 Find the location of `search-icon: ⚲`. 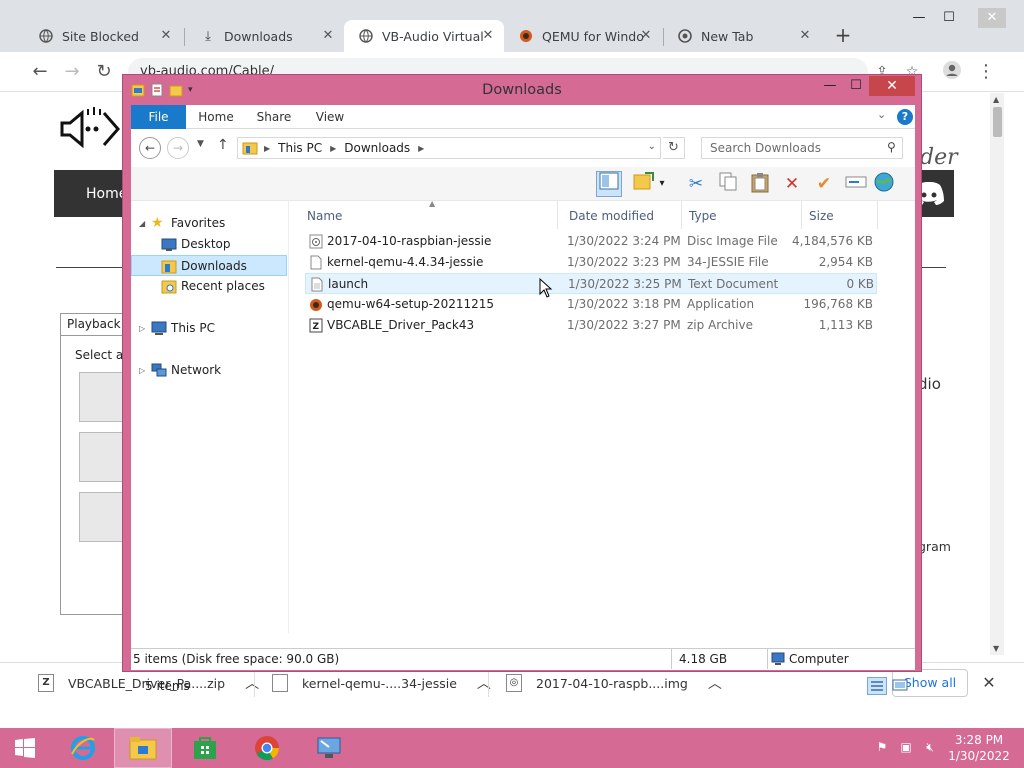

search-icon: ⚲ is located at coordinates (891, 147).